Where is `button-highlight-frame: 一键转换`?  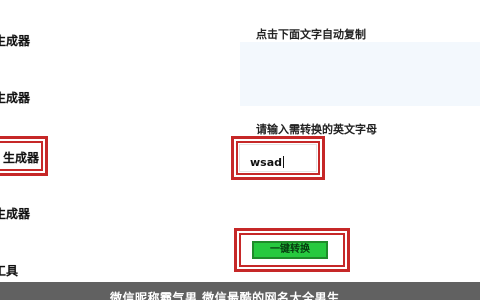
button-highlight-frame: 一键转换 is located at coordinates (292, 250).